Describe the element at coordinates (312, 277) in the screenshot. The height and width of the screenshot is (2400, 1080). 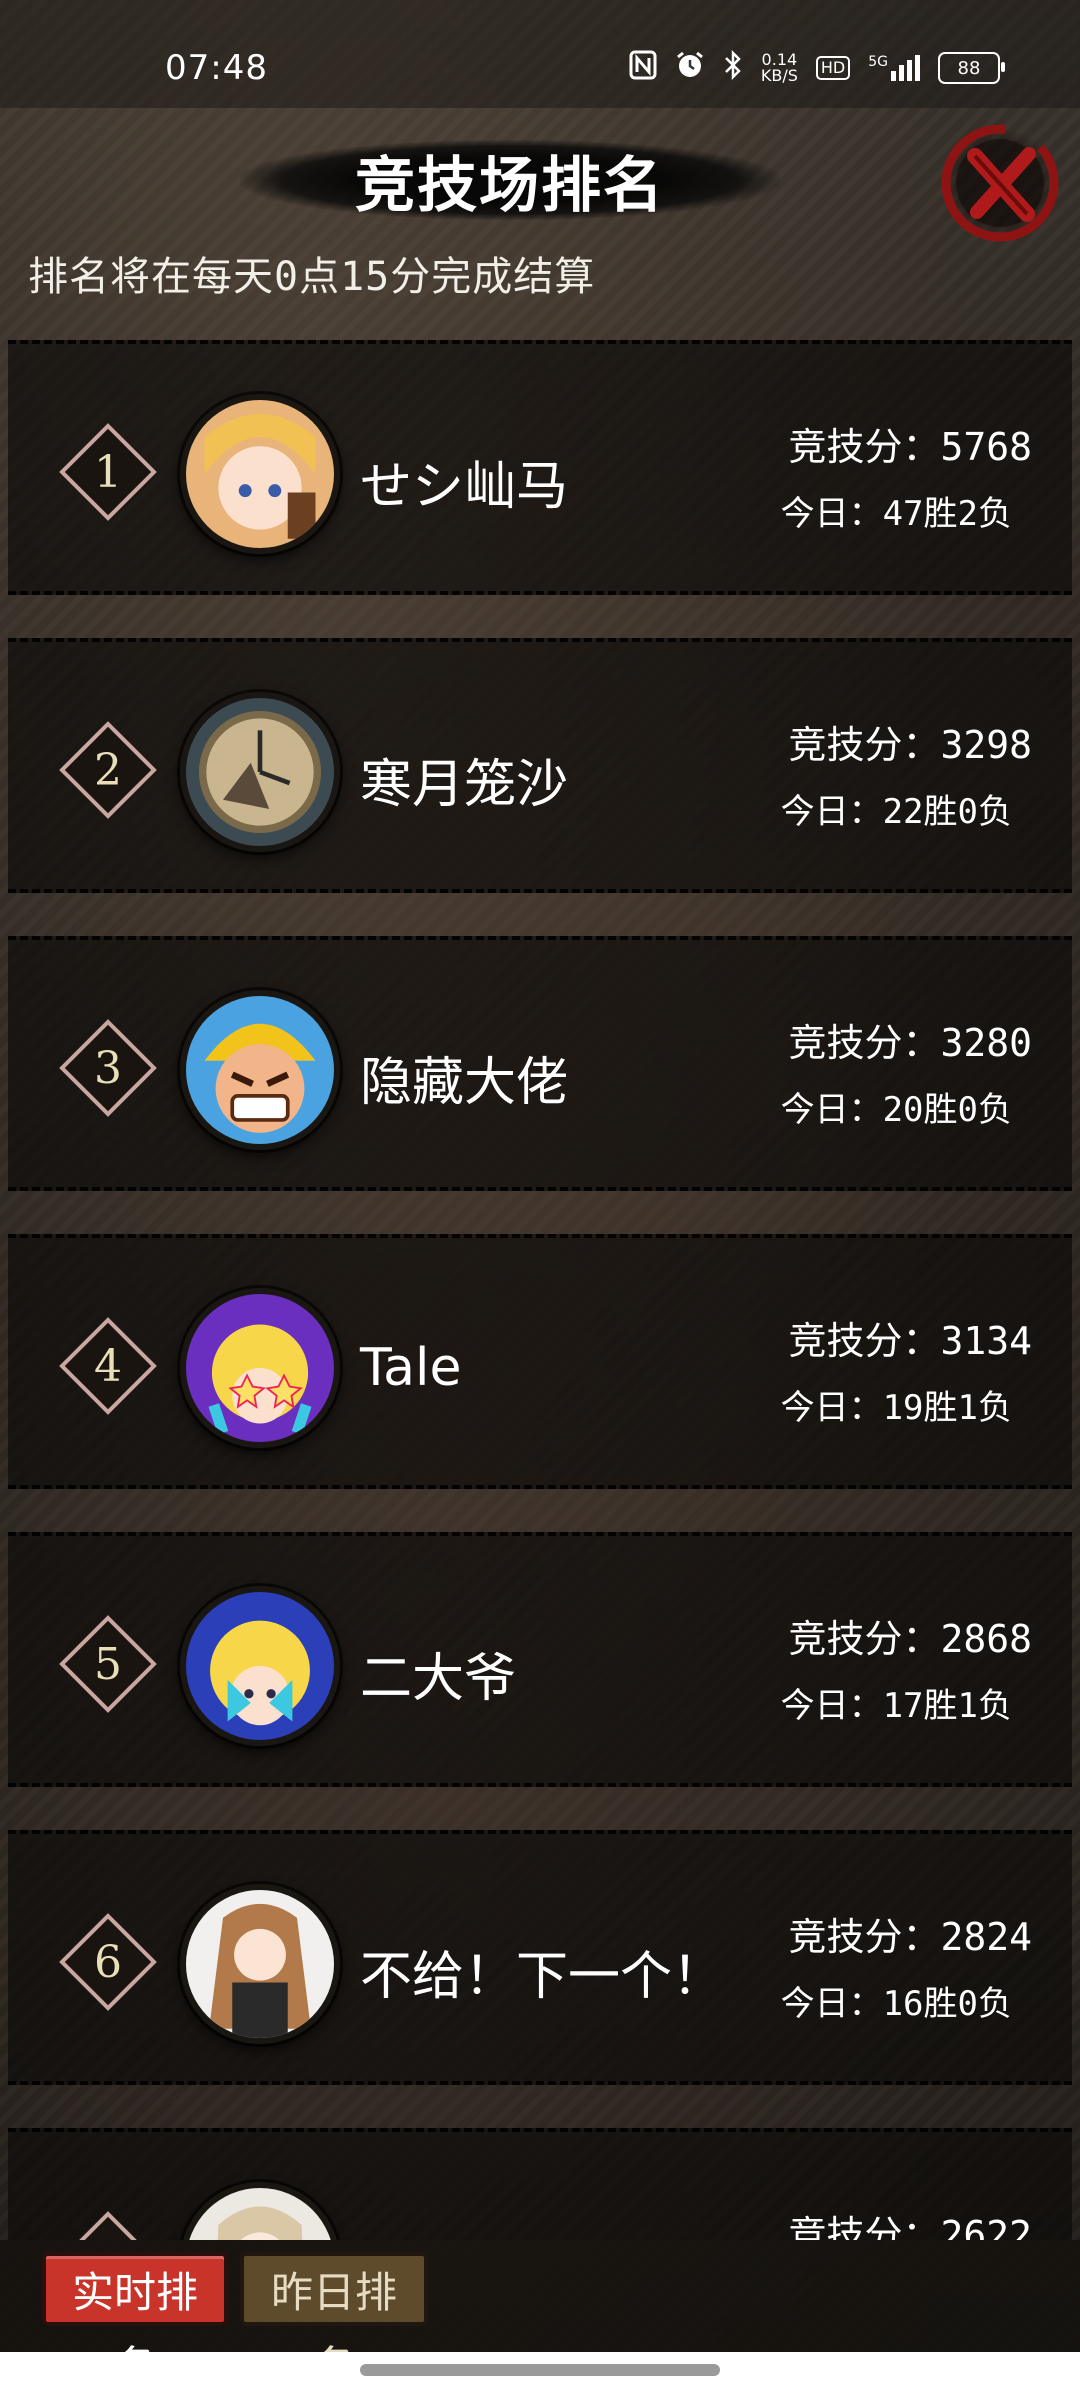
I see `settlement-notice: 排名将在每天0点15分完成结算` at that location.